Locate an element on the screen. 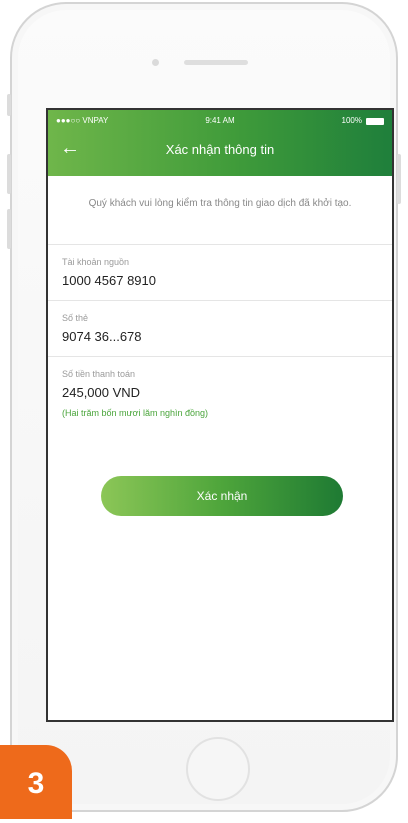  source-account-value: 1000 4567 8910 is located at coordinates (109, 280).